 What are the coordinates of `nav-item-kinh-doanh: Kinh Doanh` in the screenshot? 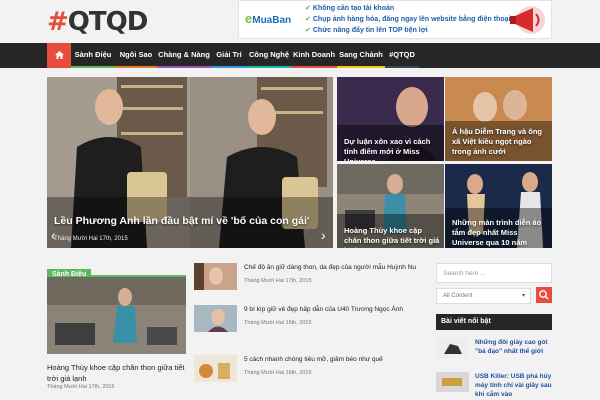 It's located at (314, 55).